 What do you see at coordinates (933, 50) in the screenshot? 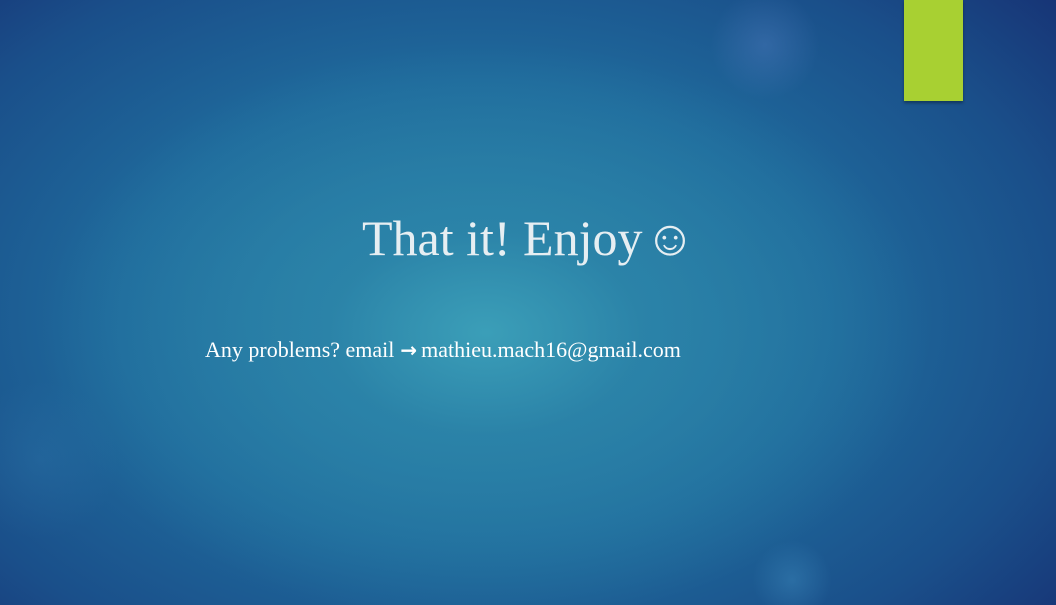
I see `accent-bar` at bounding box center [933, 50].